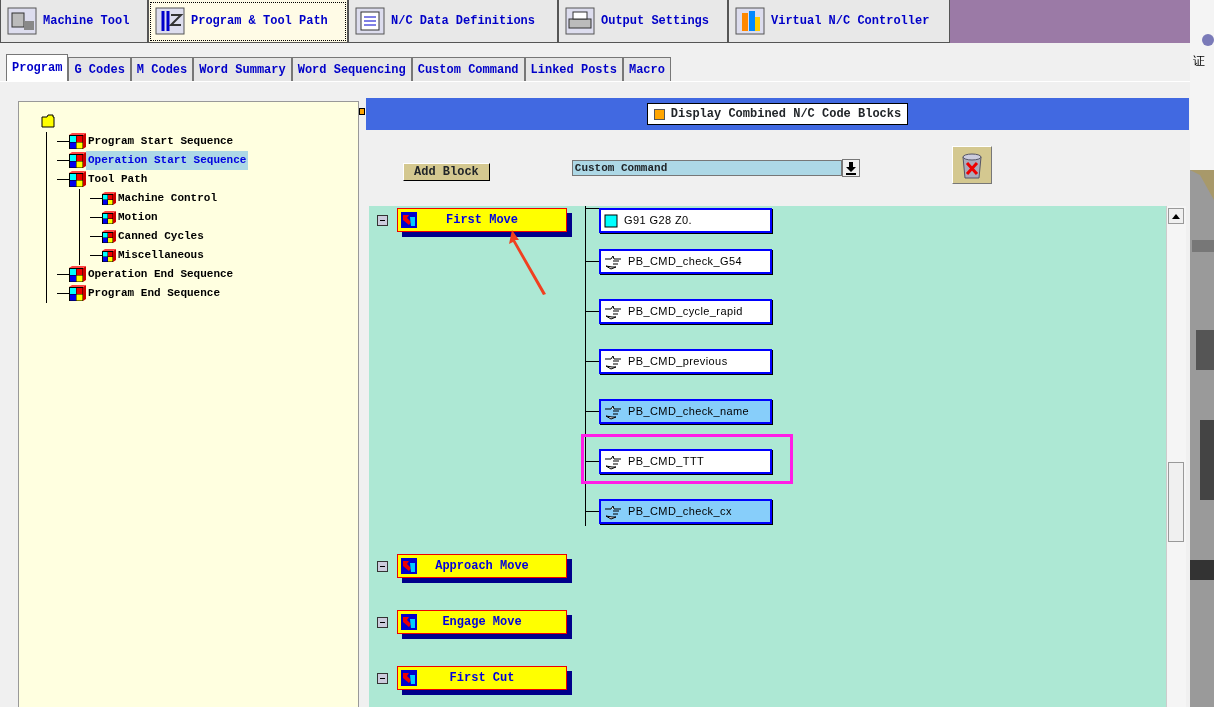 This screenshot has height=707, width=1214. I want to click on tree-item: Operation Start Sequence, so click(167, 160).